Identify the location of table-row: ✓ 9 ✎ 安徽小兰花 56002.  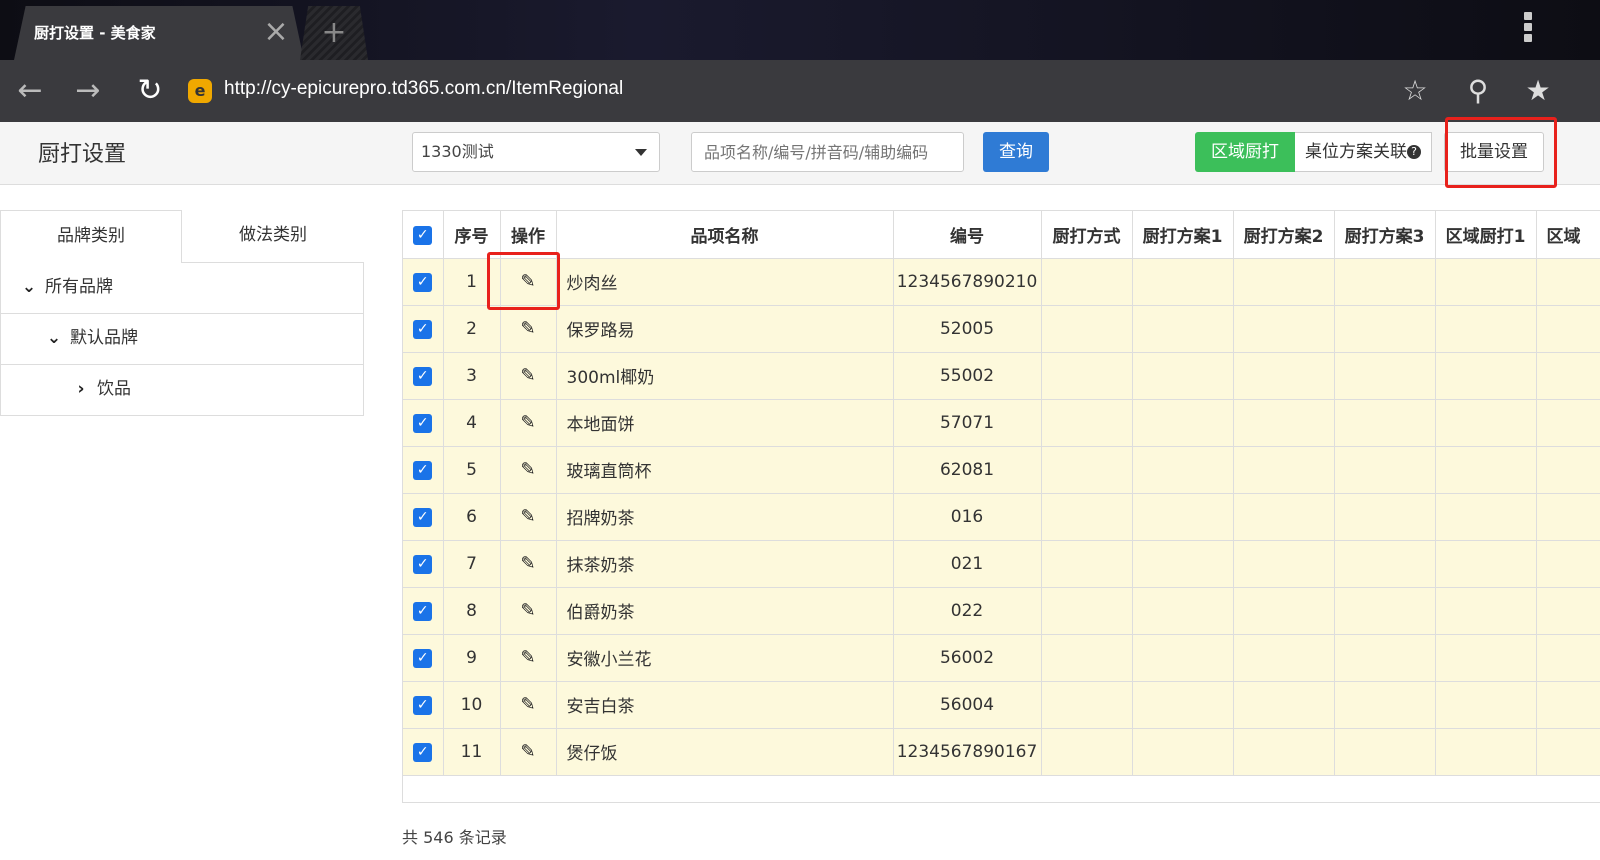
(1001, 658).